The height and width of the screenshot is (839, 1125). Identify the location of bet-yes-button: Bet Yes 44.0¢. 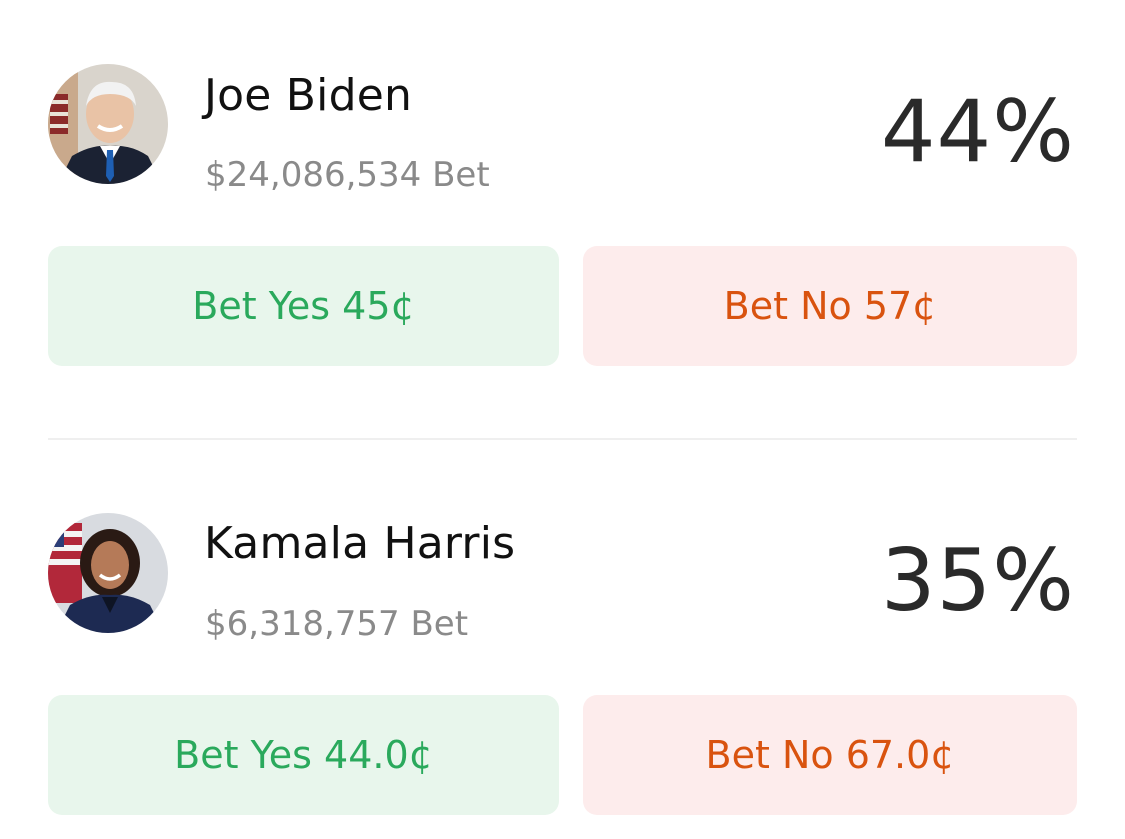
(303, 755).